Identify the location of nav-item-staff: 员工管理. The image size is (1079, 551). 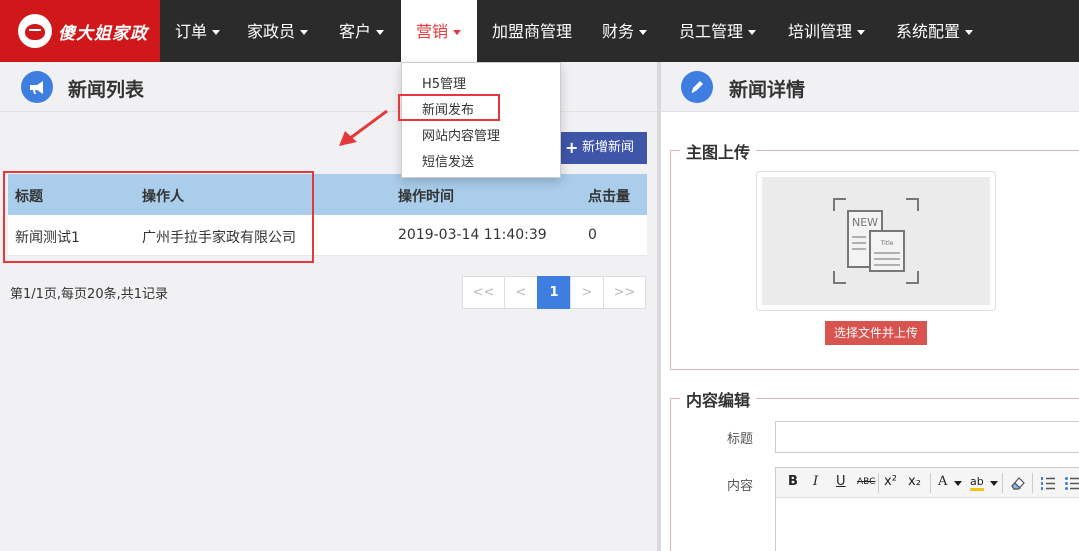
(718, 31).